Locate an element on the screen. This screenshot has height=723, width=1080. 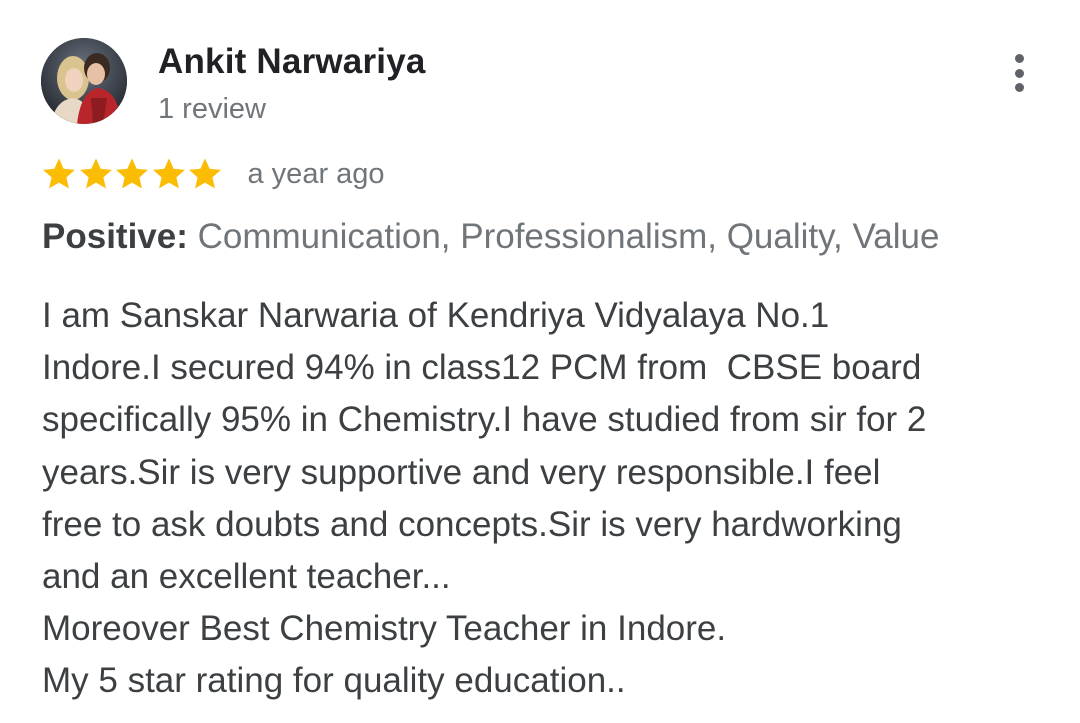
avatar is located at coordinates (84, 81).